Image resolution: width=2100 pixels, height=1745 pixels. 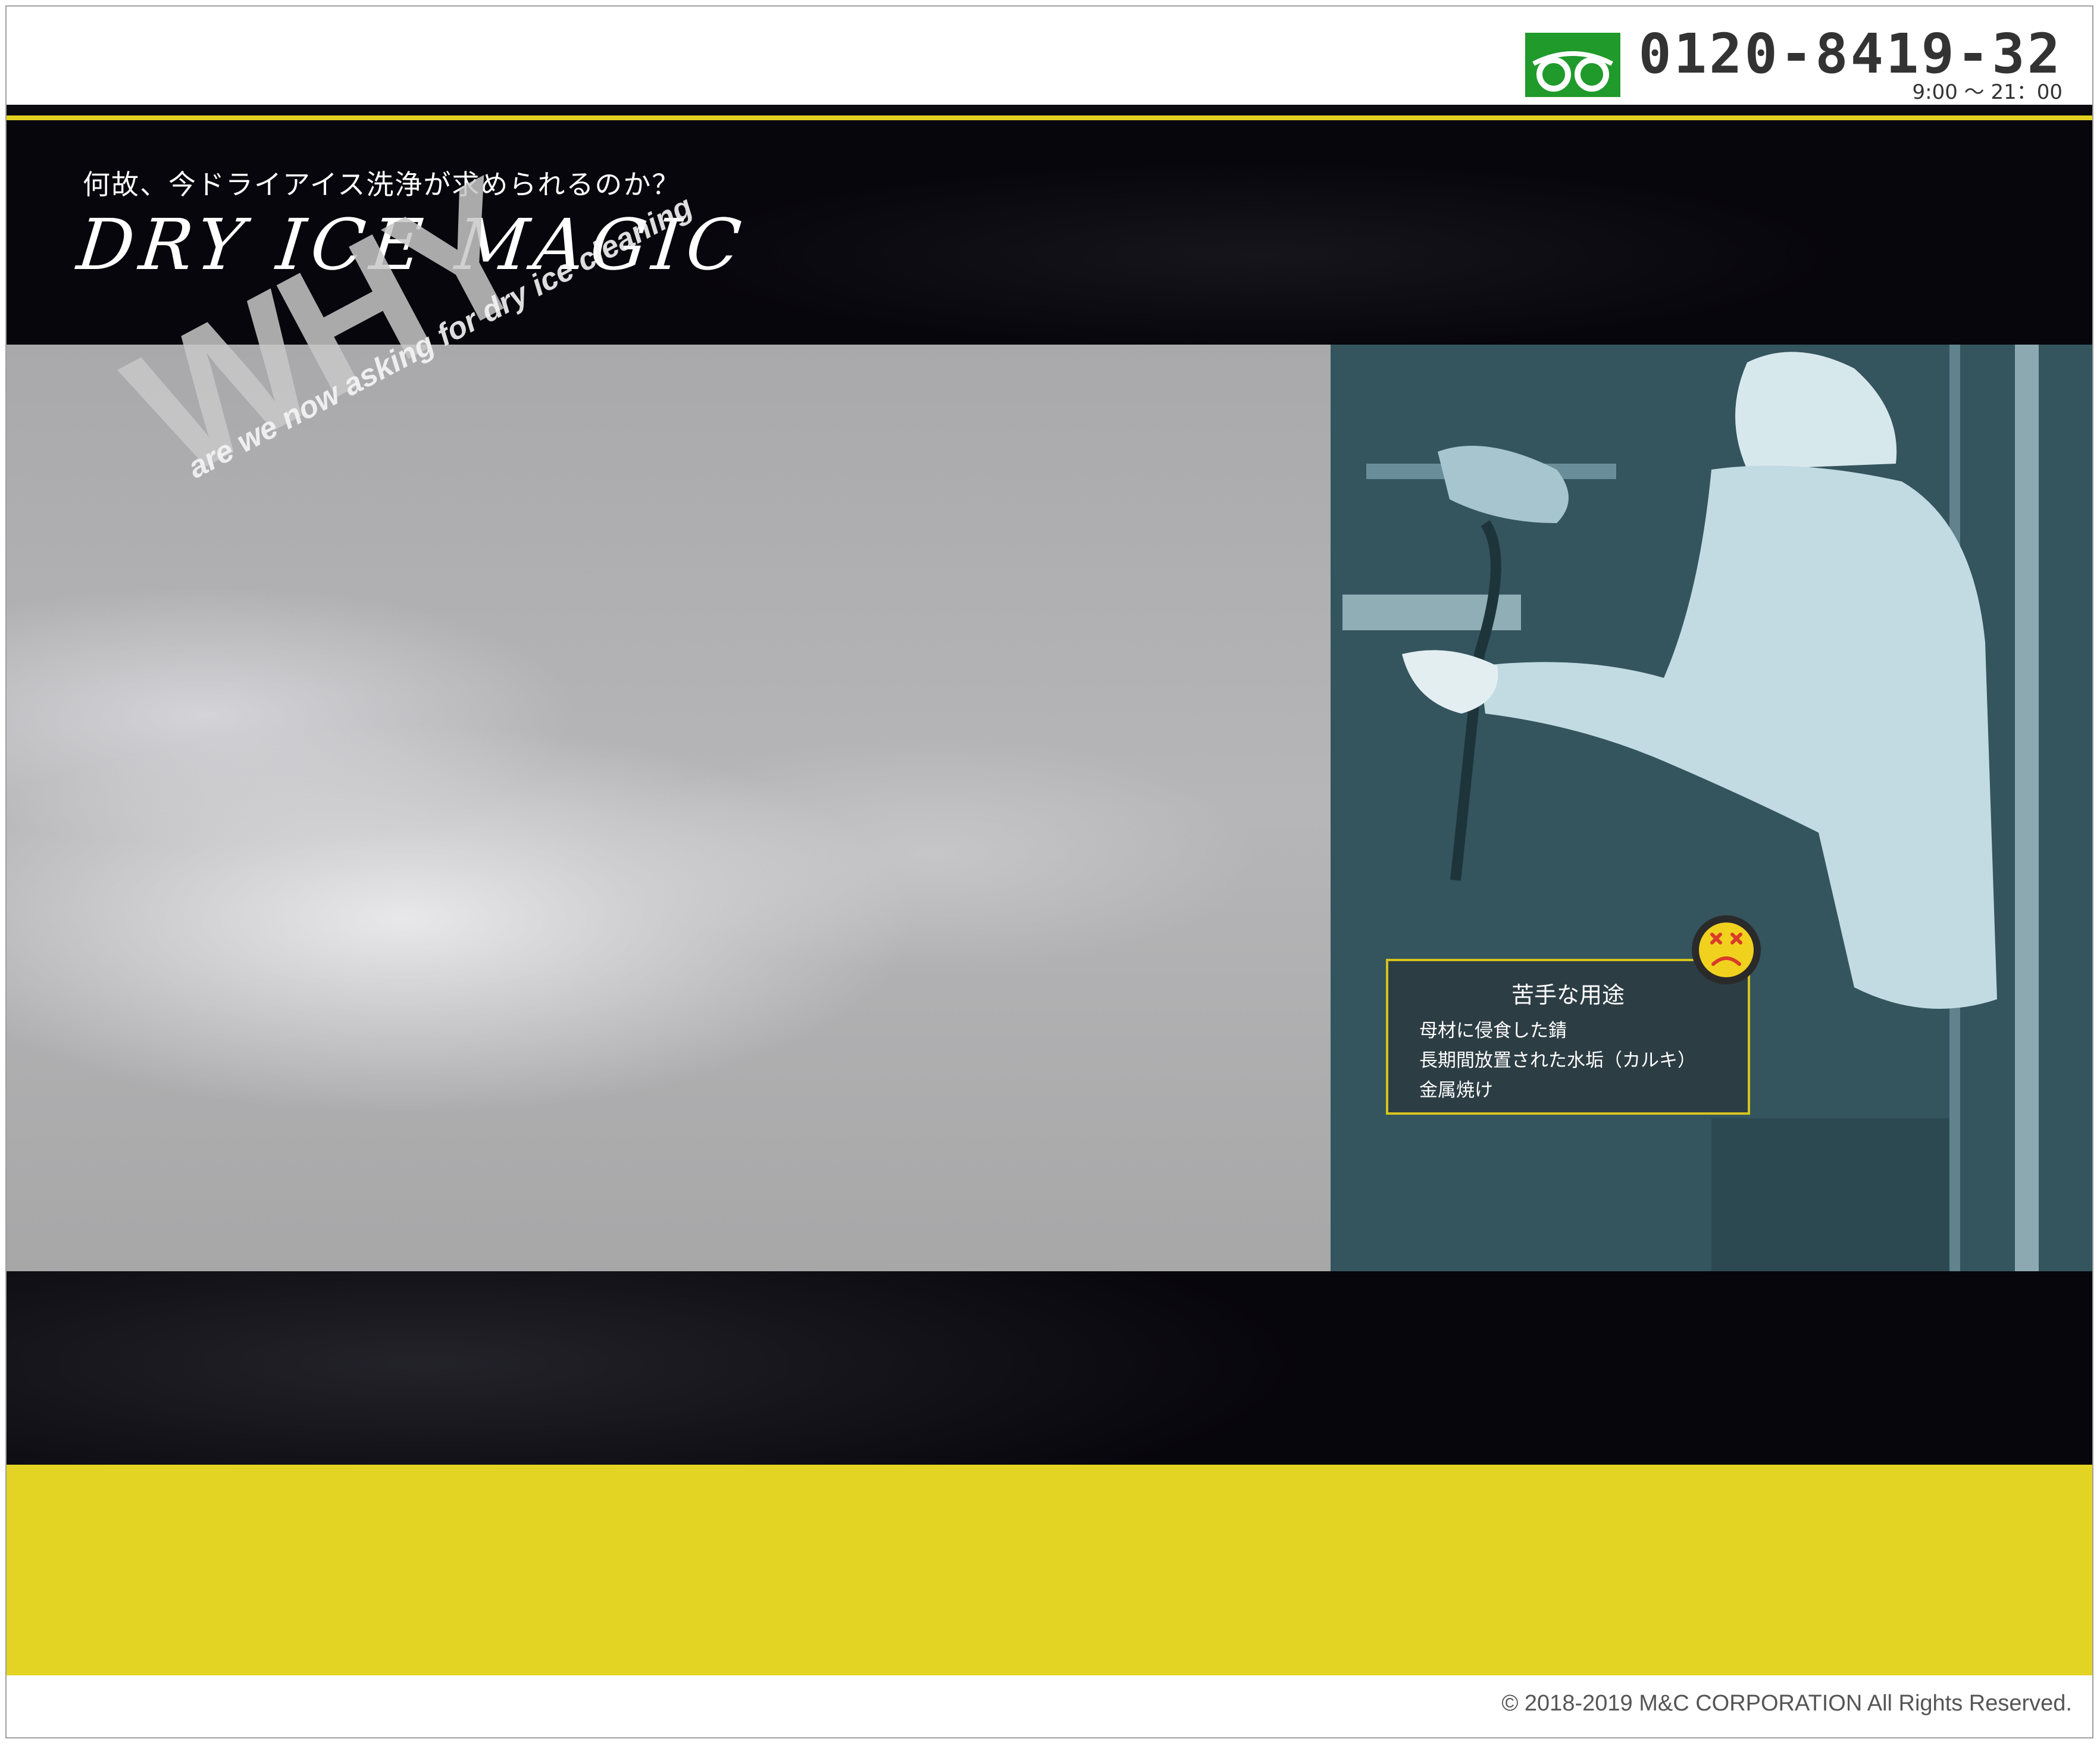 What do you see at coordinates (1850, 54) in the screenshot?
I see `phone-number: 0120-8419-32` at bounding box center [1850, 54].